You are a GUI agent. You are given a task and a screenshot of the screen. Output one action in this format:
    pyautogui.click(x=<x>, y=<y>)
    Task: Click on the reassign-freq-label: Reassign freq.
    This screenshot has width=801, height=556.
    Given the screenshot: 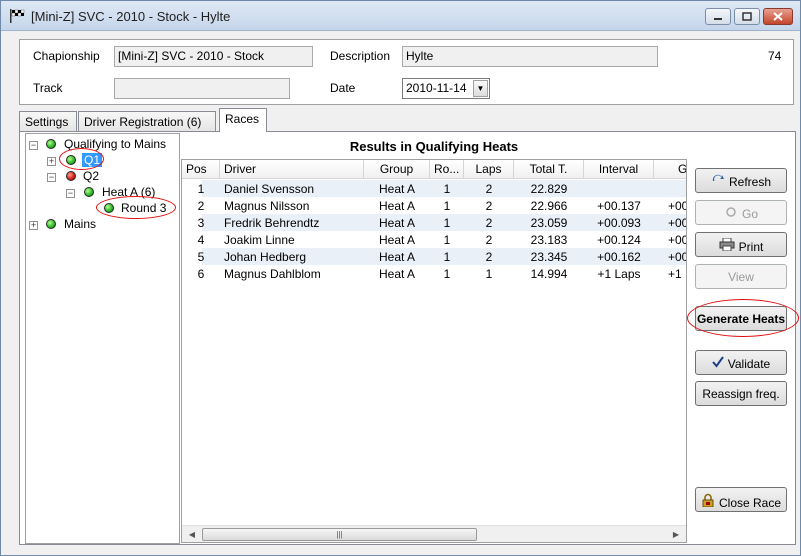 What is the action you would take?
    pyautogui.click(x=741, y=394)
    